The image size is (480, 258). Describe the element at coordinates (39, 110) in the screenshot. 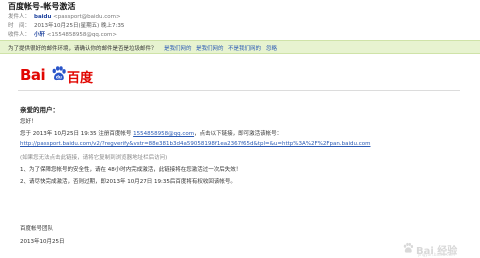

I see `greeting: 亲爱的用户：` at that location.